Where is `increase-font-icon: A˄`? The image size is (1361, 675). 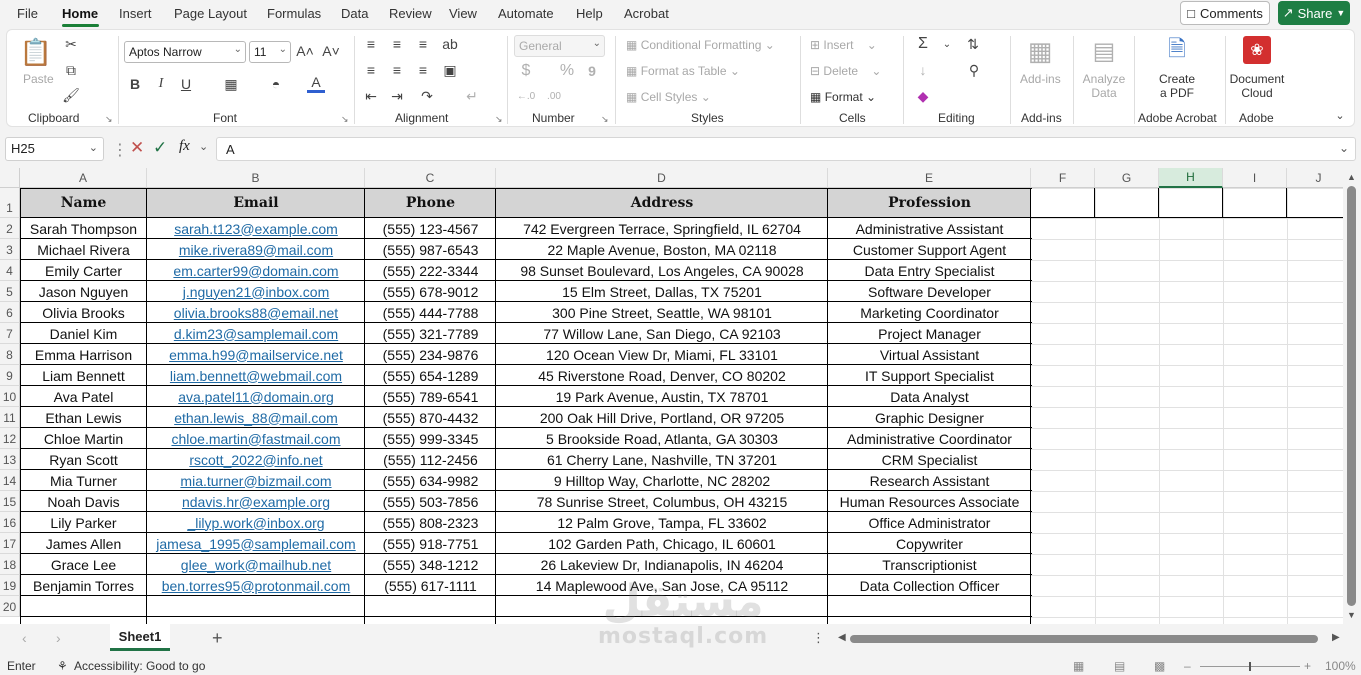 increase-font-icon: A˄ is located at coordinates (305, 51).